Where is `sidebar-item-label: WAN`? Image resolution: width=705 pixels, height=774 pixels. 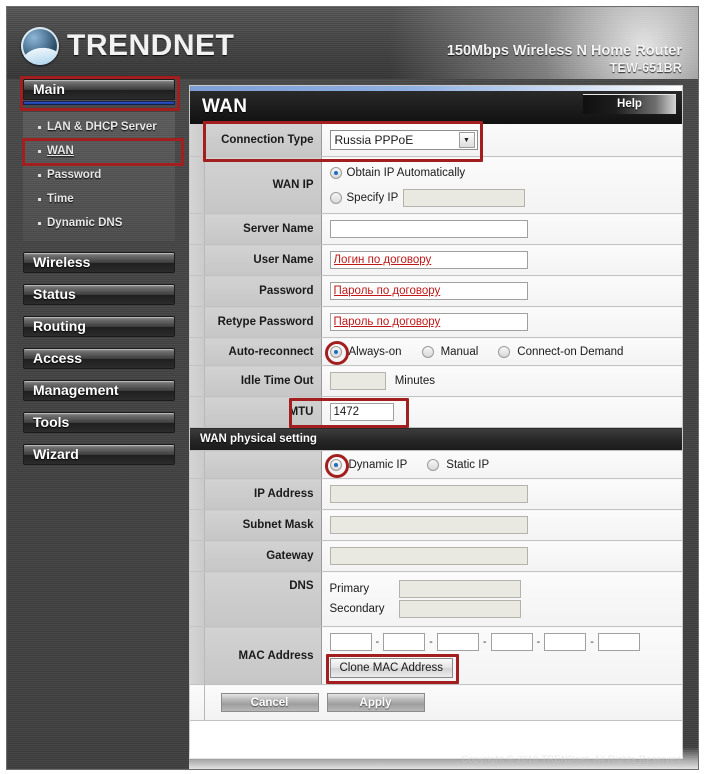
sidebar-item-label: WAN is located at coordinates (60, 151).